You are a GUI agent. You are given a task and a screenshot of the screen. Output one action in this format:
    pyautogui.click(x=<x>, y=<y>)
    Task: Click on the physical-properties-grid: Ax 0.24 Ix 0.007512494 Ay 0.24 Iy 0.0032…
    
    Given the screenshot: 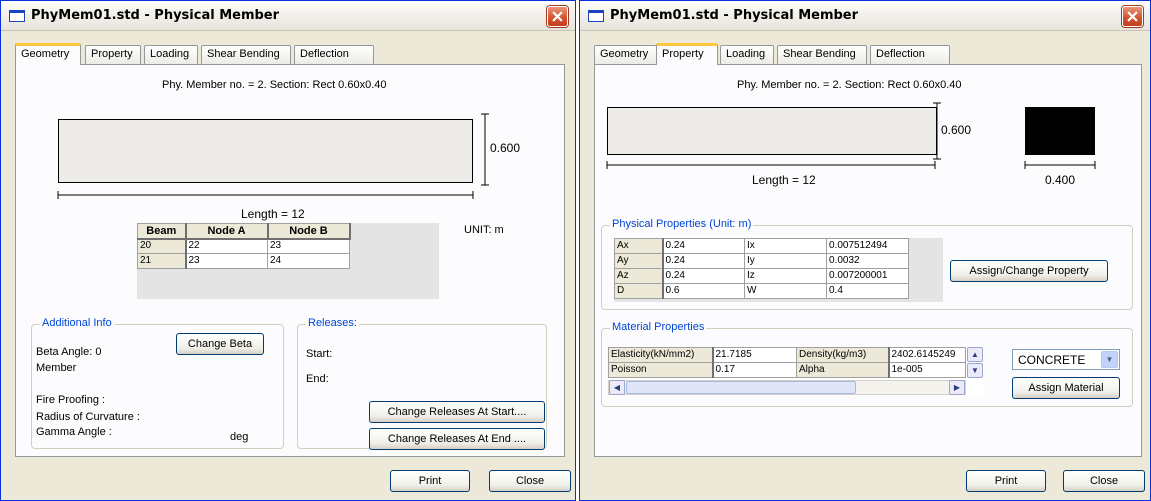 What is the action you would take?
    pyautogui.click(x=778, y=270)
    